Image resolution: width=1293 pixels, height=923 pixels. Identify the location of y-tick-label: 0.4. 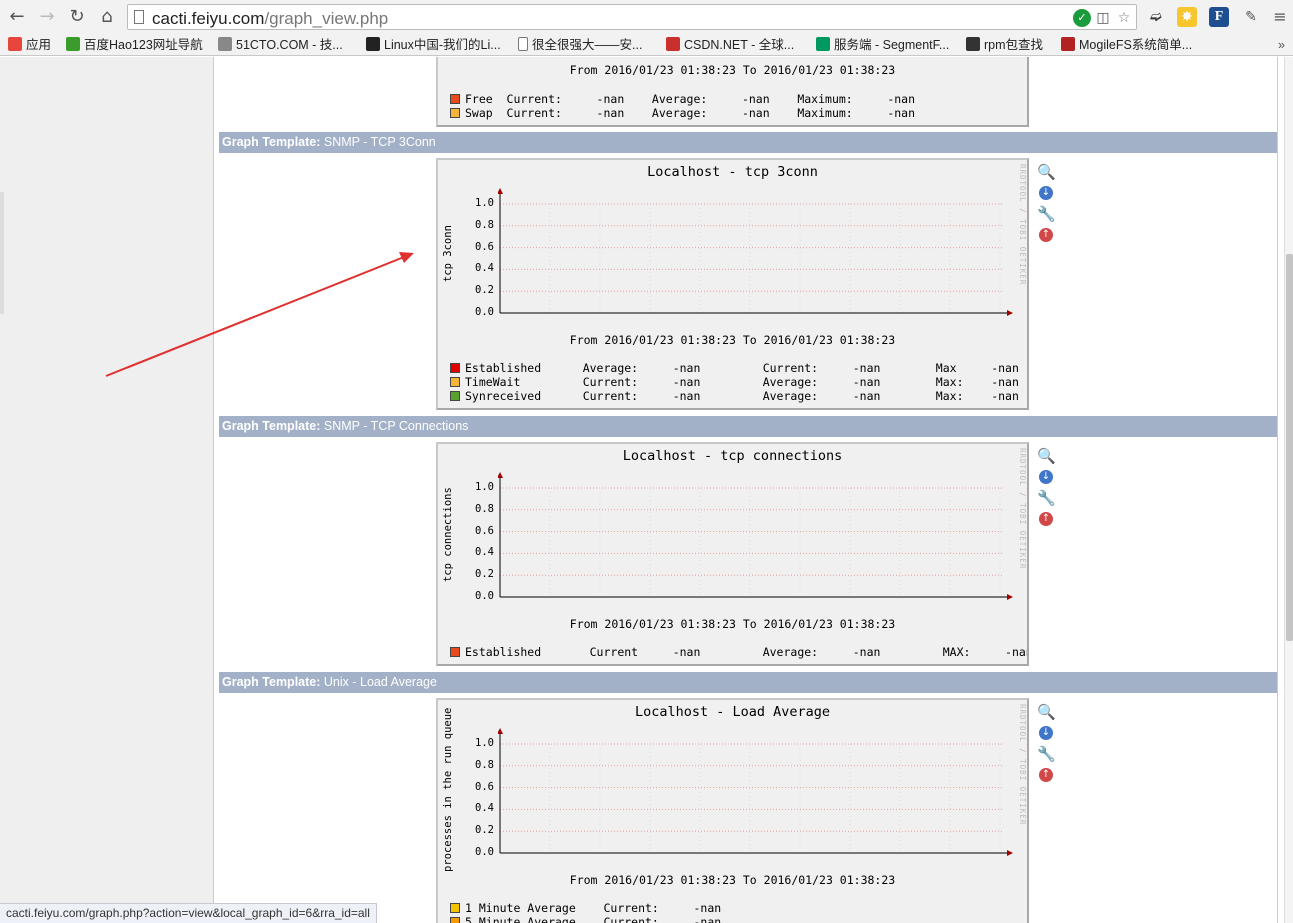
(484, 552).